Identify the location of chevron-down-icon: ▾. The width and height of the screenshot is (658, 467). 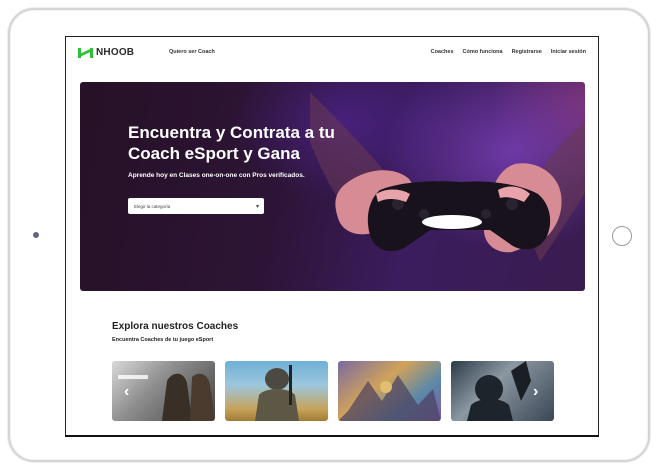
(257, 207).